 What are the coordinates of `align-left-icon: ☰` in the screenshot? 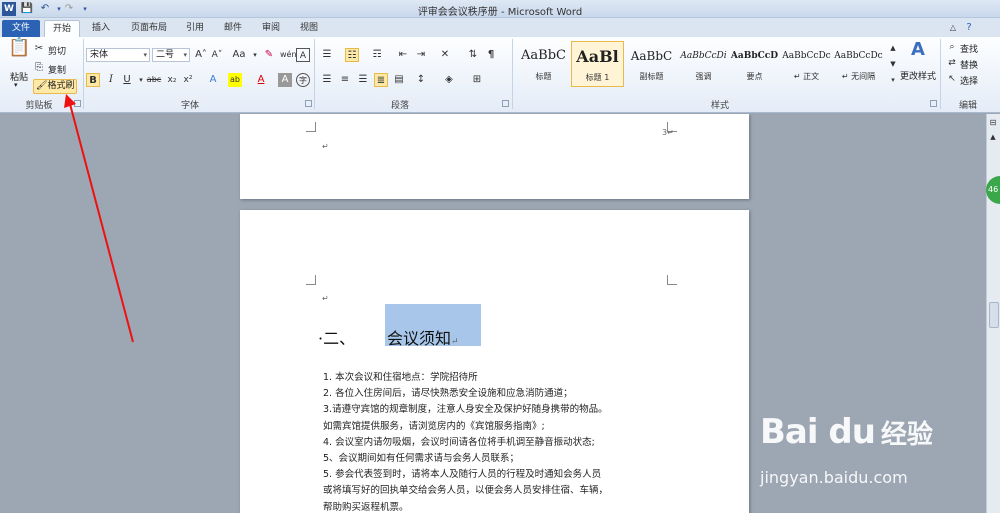 It's located at (327, 80).